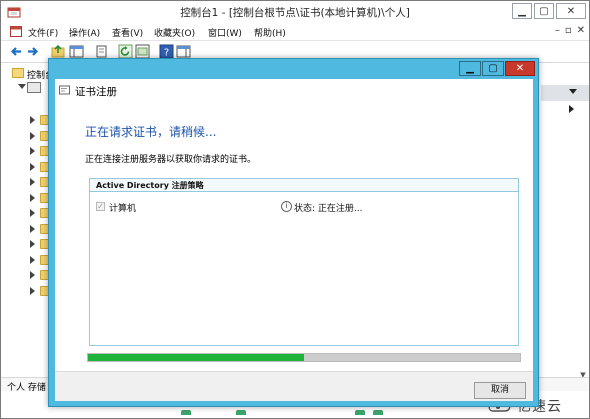  What do you see at coordinates (270, 32) in the screenshot?
I see `menu-help: 帮助(H)` at bounding box center [270, 32].